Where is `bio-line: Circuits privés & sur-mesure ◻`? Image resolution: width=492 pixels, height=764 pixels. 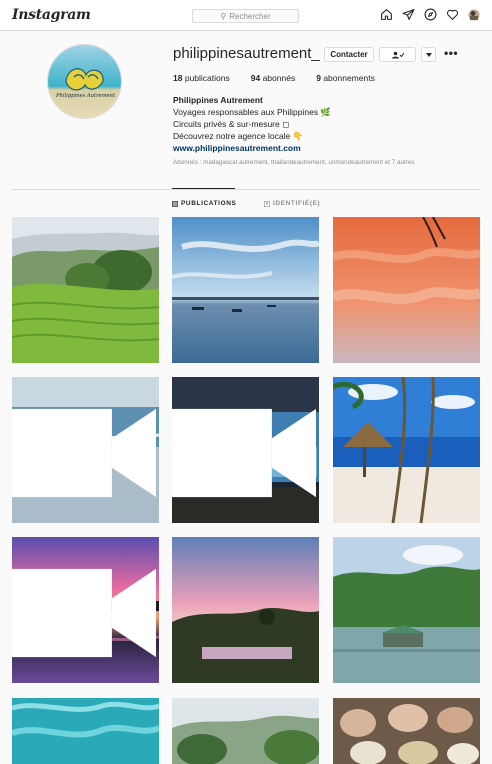 bio-line: Circuits privés & sur-mesure ◻ is located at coordinates (231, 124).